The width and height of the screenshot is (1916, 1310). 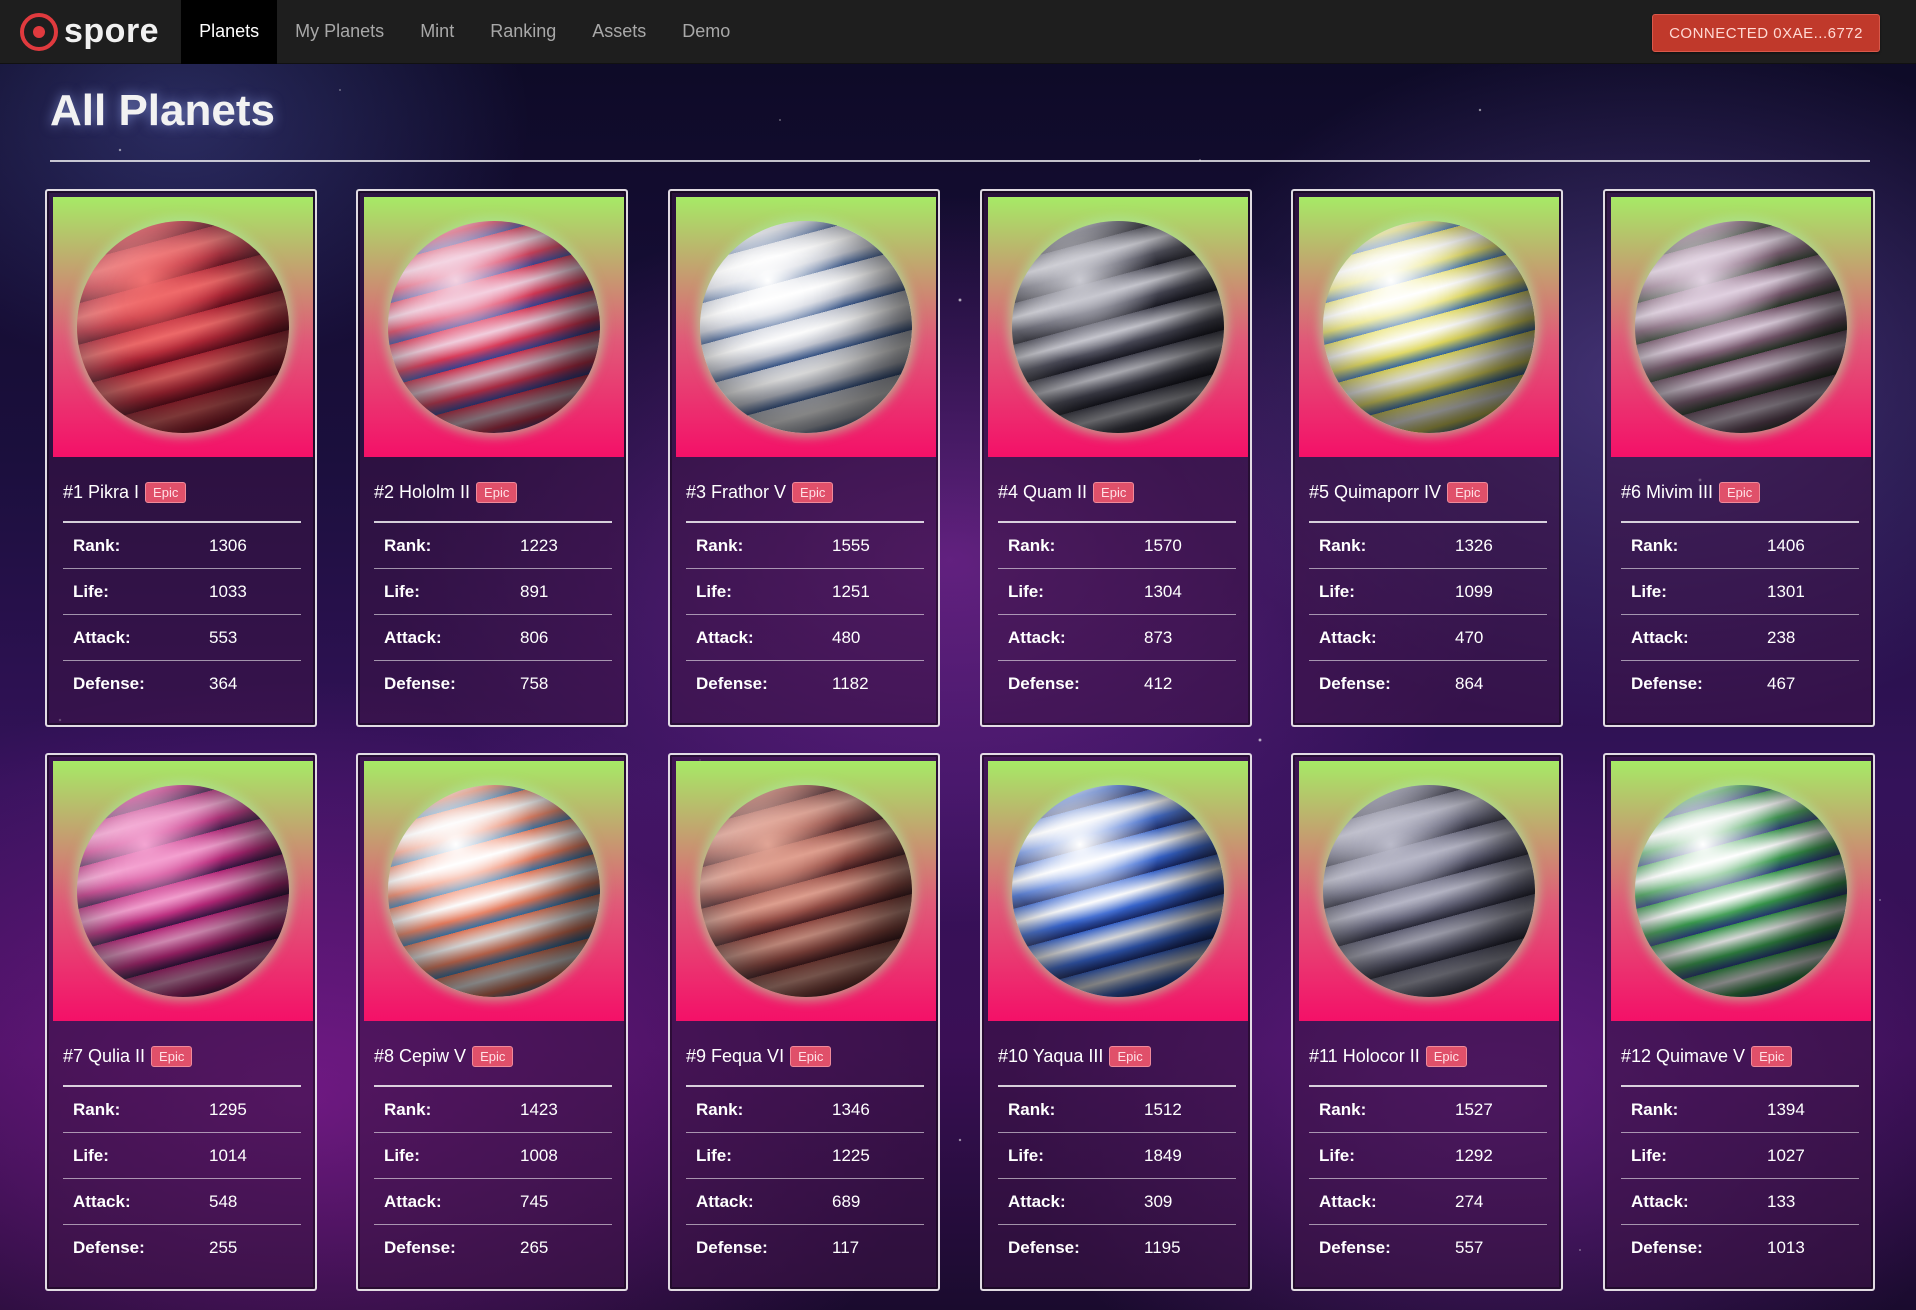 I want to click on stat-value-life: 1014, so click(x=228, y=1155).